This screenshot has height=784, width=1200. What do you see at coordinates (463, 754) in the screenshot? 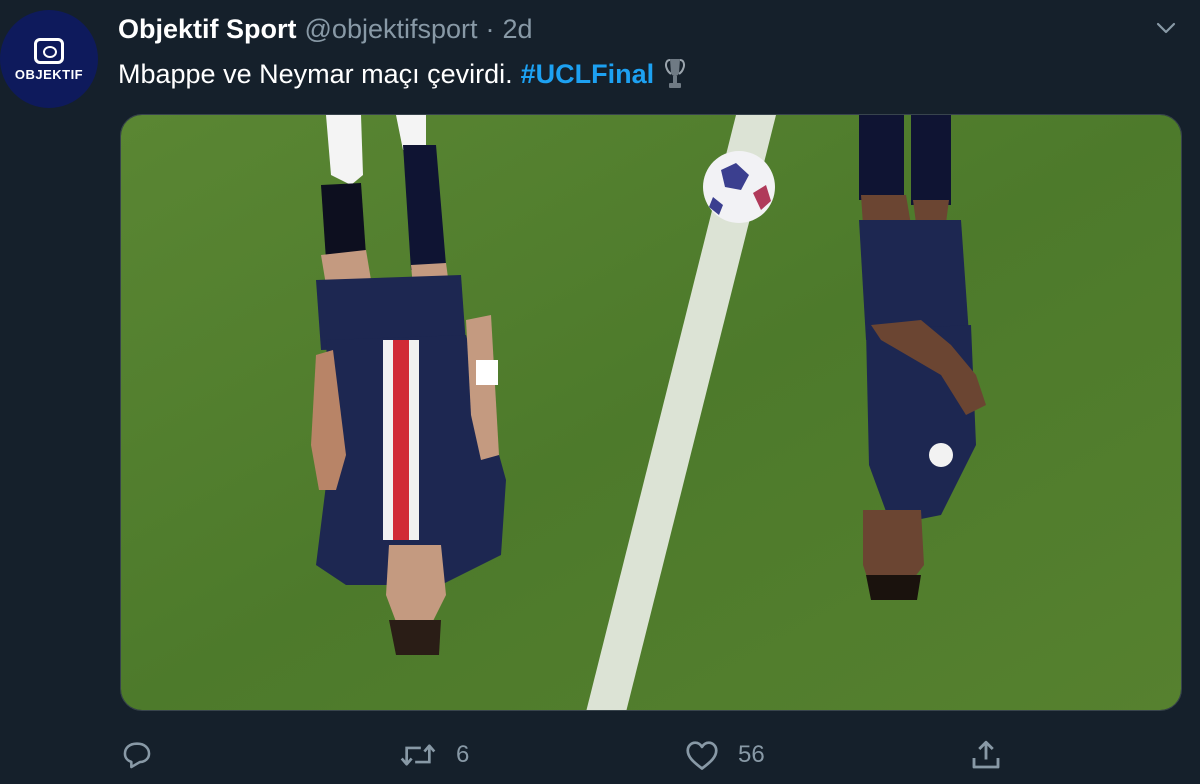
I see `retweet-count: 6` at bounding box center [463, 754].